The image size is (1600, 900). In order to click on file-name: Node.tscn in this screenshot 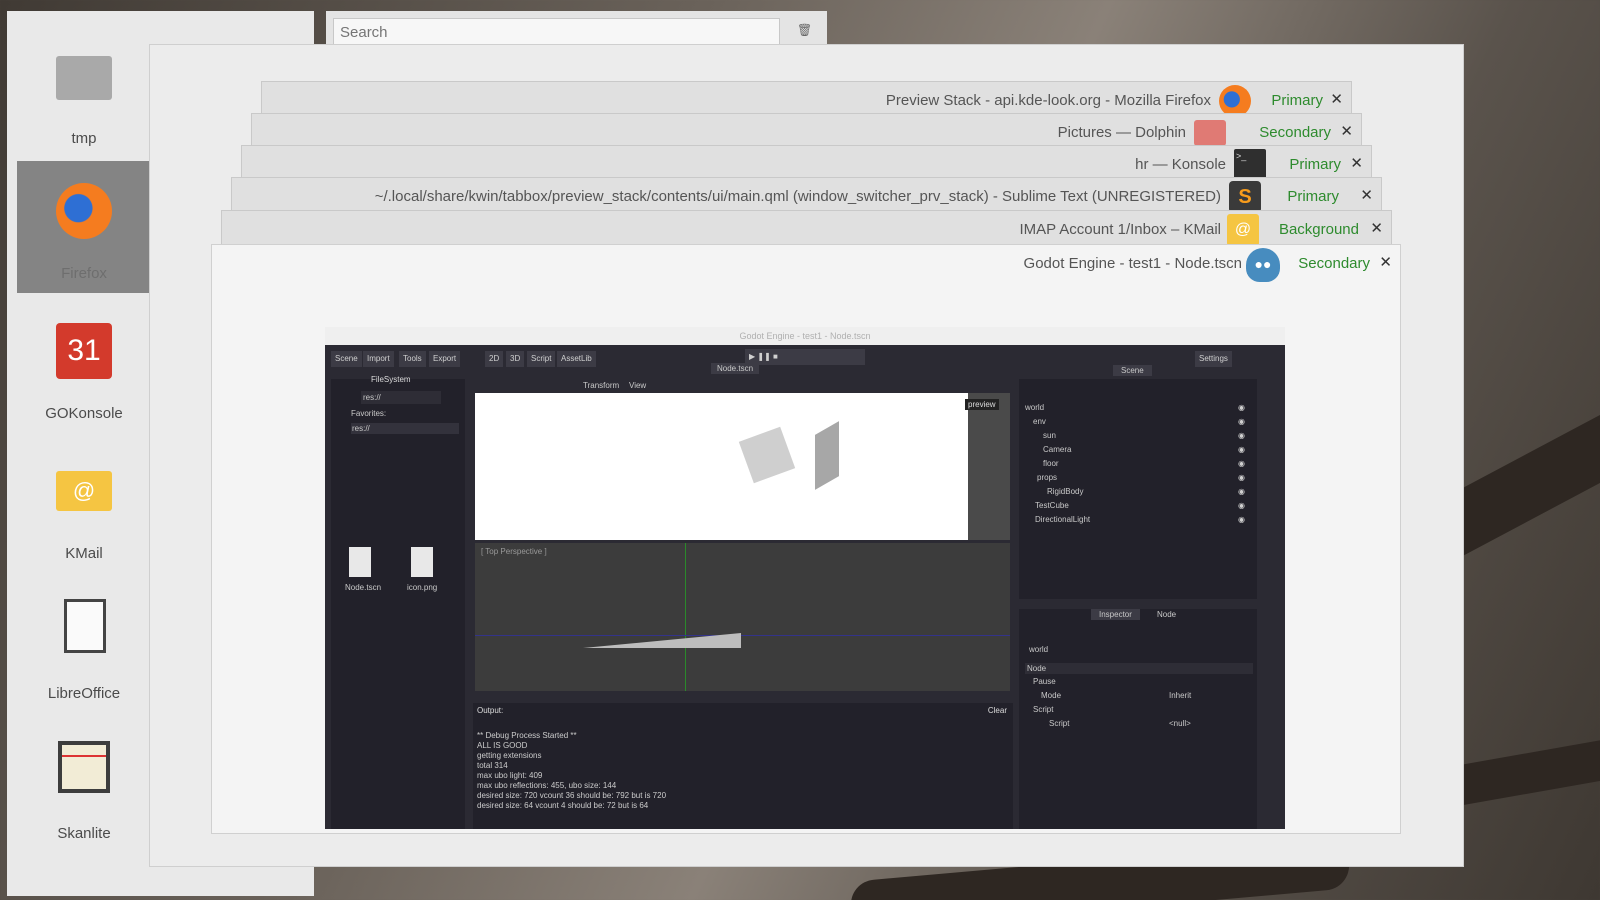, I will do `click(363, 587)`.